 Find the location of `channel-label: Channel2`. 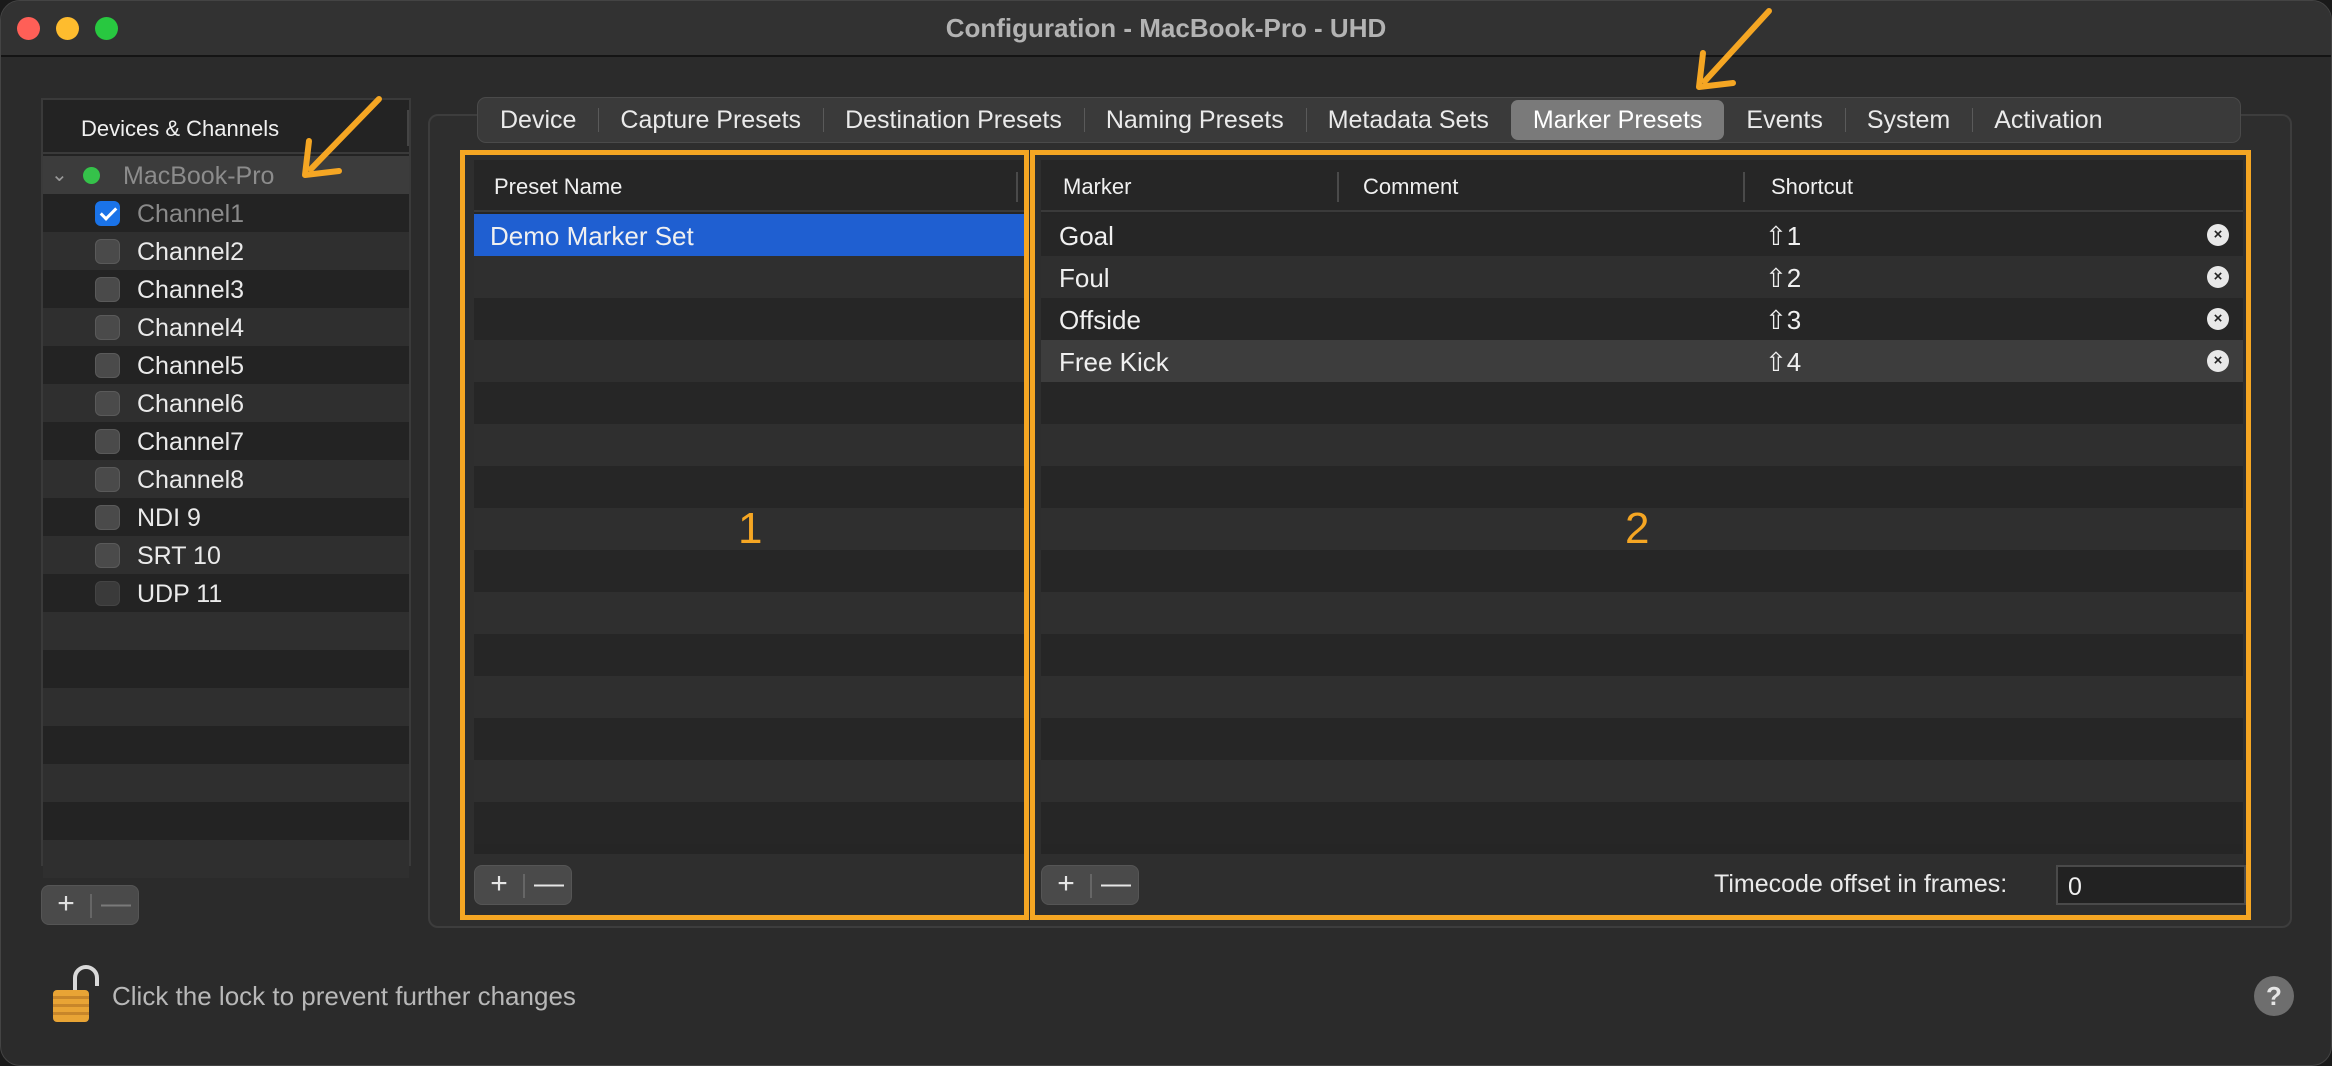

channel-label: Channel2 is located at coordinates (191, 252).